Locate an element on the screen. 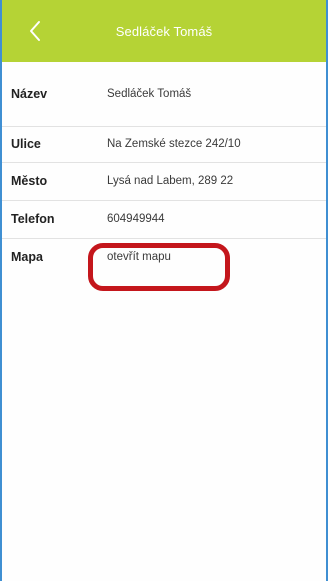 This screenshot has height=581, width=328. detail-label: Město is located at coordinates (29, 181).